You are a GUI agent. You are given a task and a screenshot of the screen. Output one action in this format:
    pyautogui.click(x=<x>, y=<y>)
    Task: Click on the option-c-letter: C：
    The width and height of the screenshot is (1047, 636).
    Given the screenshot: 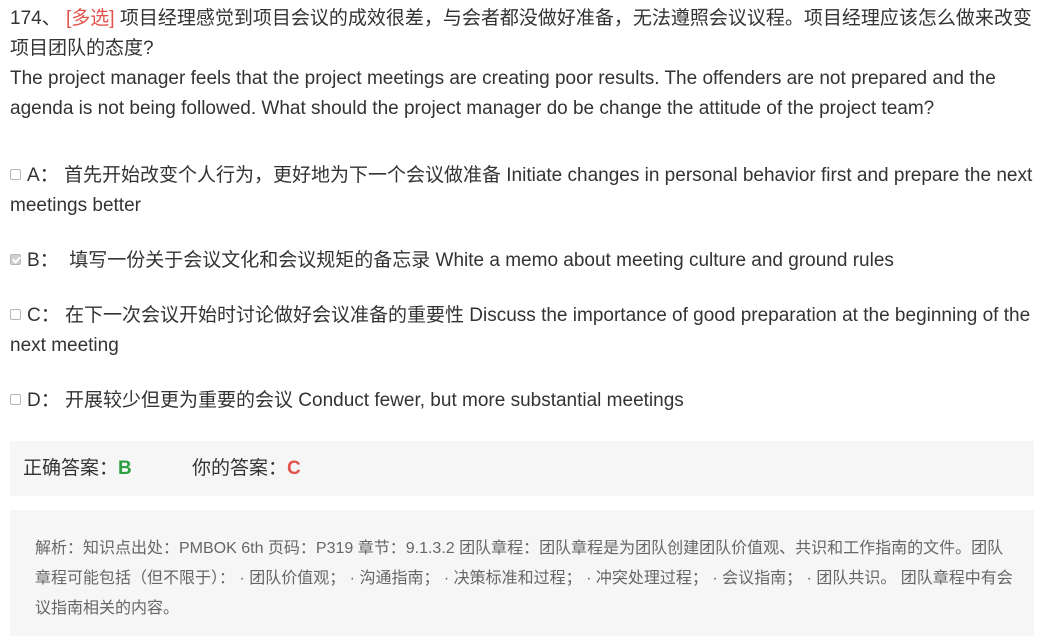 What is the action you would take?
    pyautogui.click(x=43, y=315)
    